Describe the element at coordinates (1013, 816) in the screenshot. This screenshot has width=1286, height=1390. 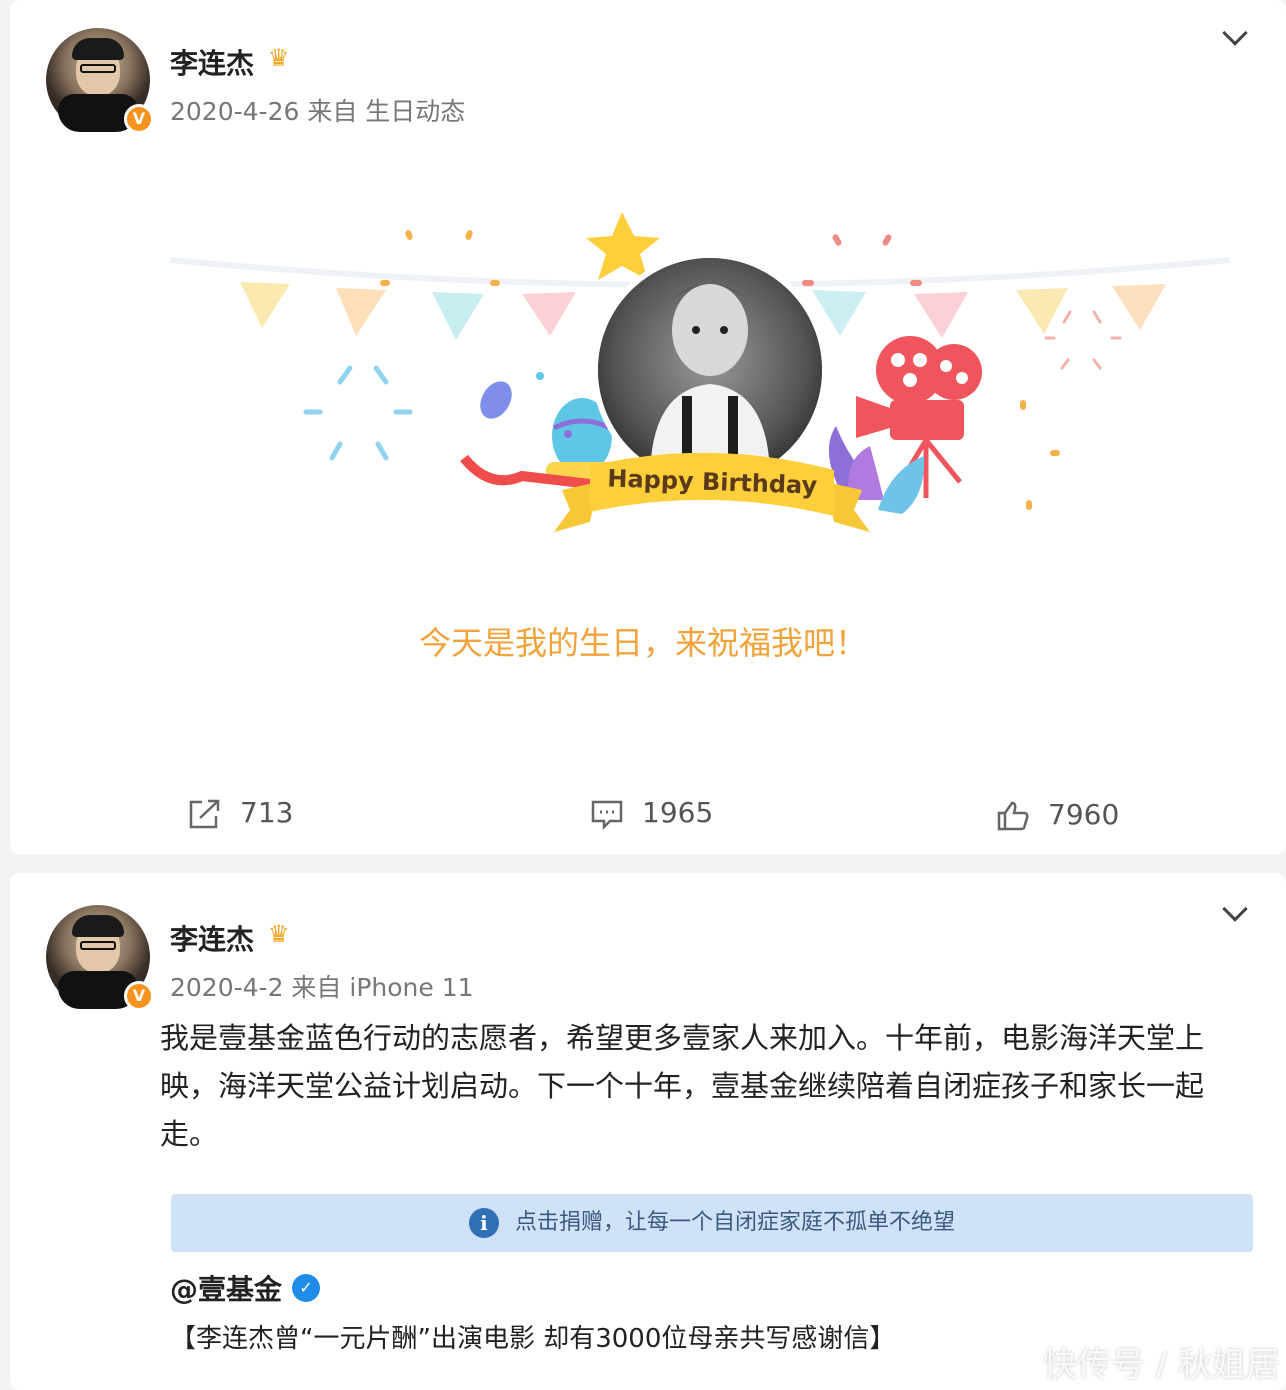
I see `thumbs-up-icon` at that location.